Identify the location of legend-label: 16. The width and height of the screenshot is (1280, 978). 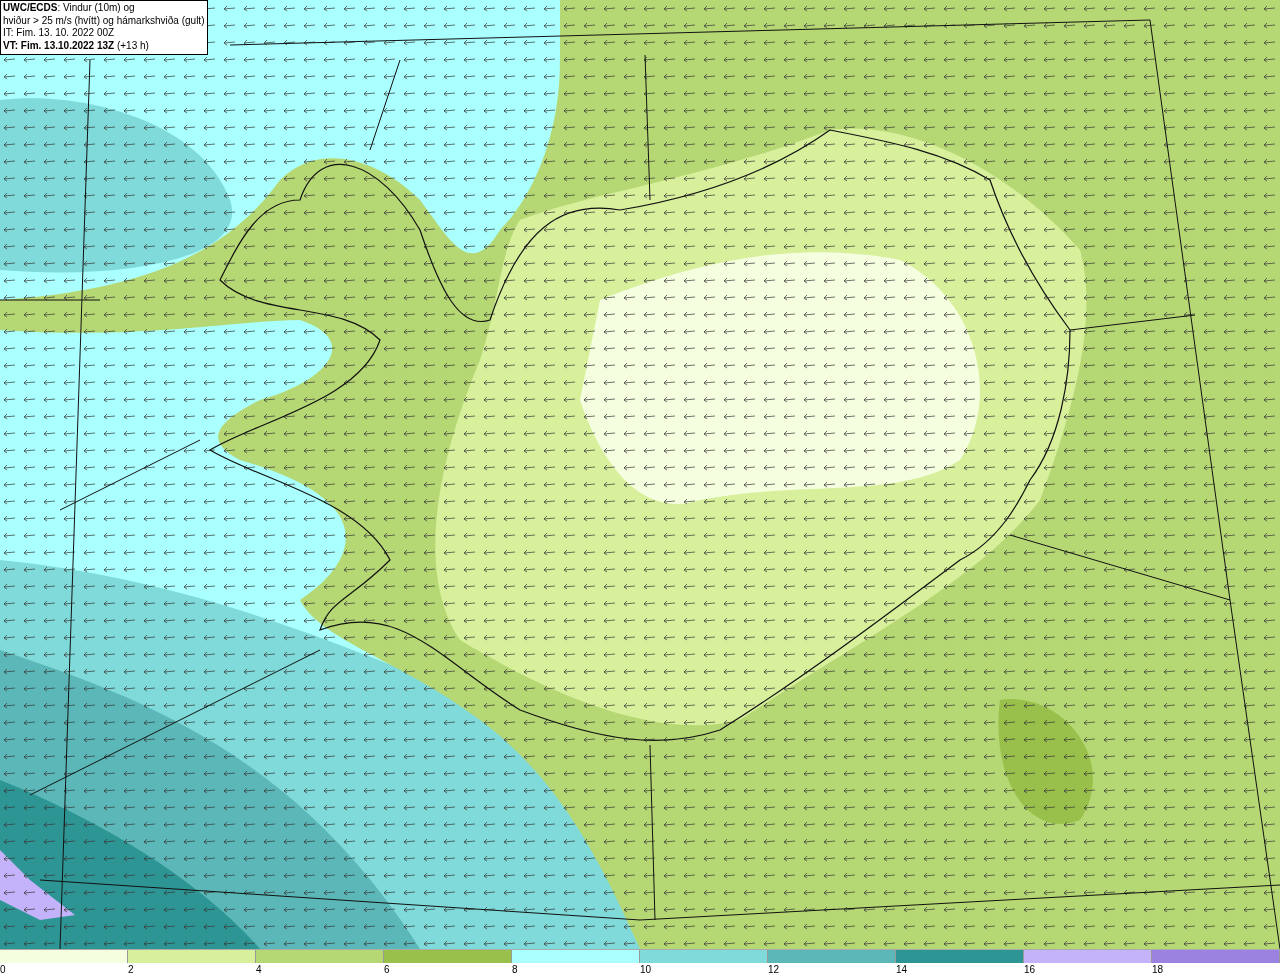
(1030, 970).